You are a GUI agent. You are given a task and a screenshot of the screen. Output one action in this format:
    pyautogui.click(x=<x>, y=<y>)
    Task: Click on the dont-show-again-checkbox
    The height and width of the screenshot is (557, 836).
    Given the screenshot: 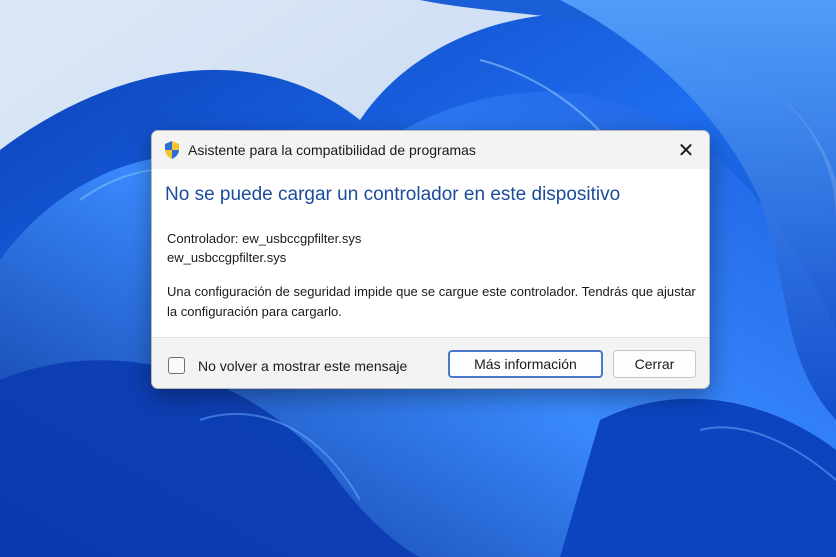 What is the action you would take?
    pyautogui.click(x=176, y=365)
    